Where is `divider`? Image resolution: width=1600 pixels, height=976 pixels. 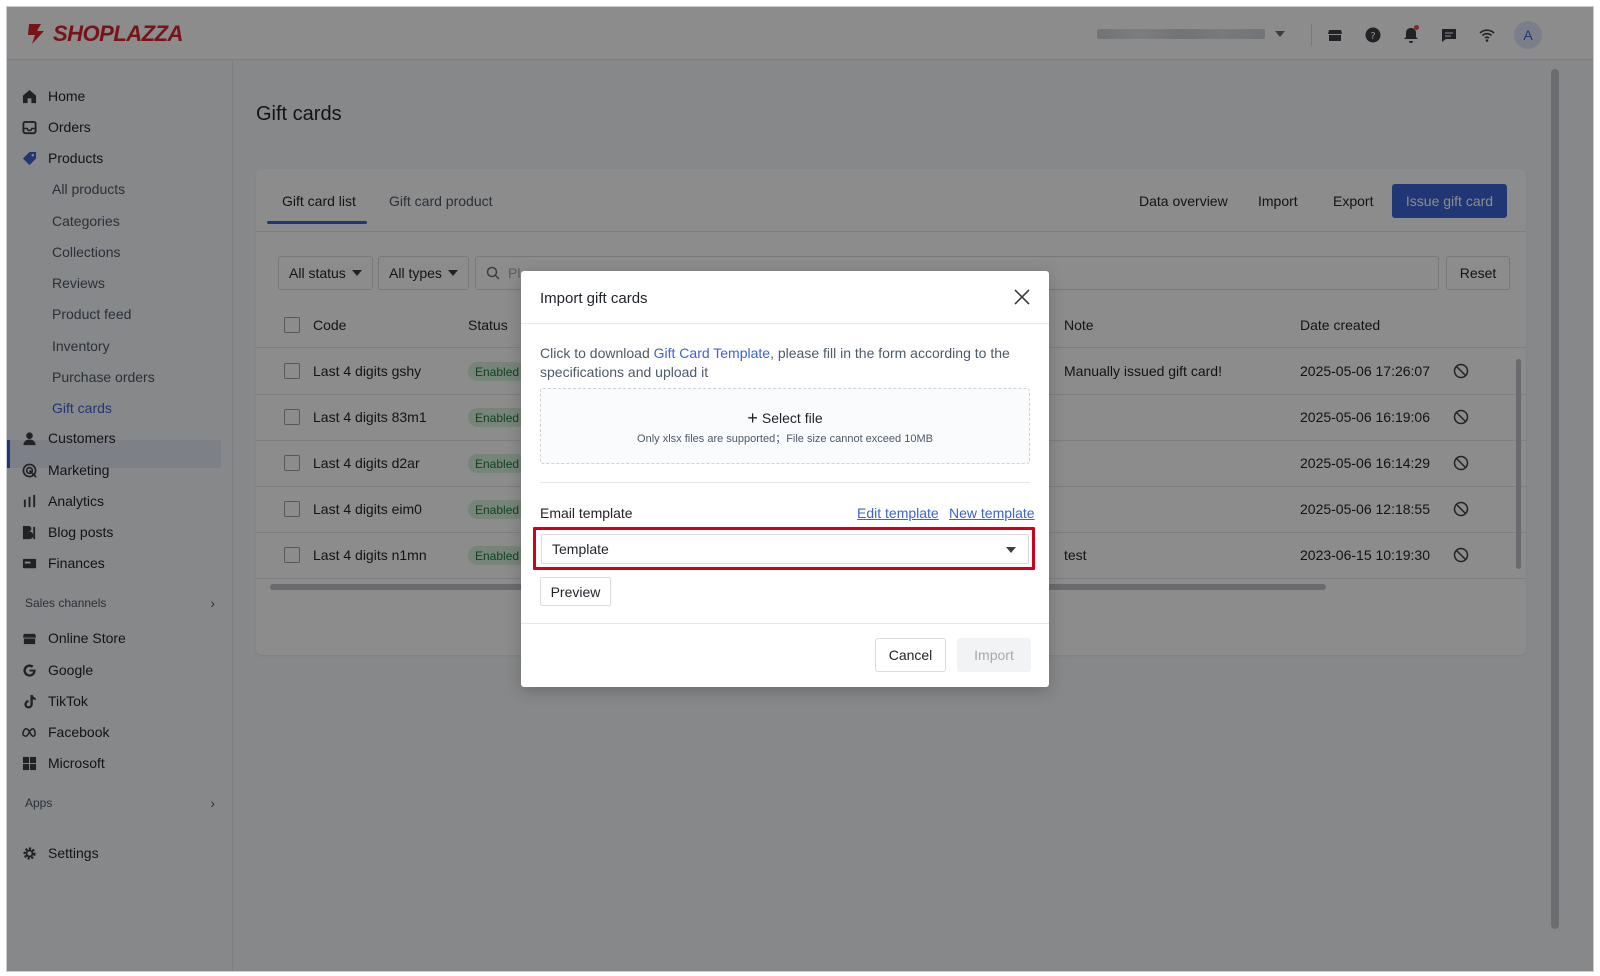 divider is located at coordinates (785, 482).